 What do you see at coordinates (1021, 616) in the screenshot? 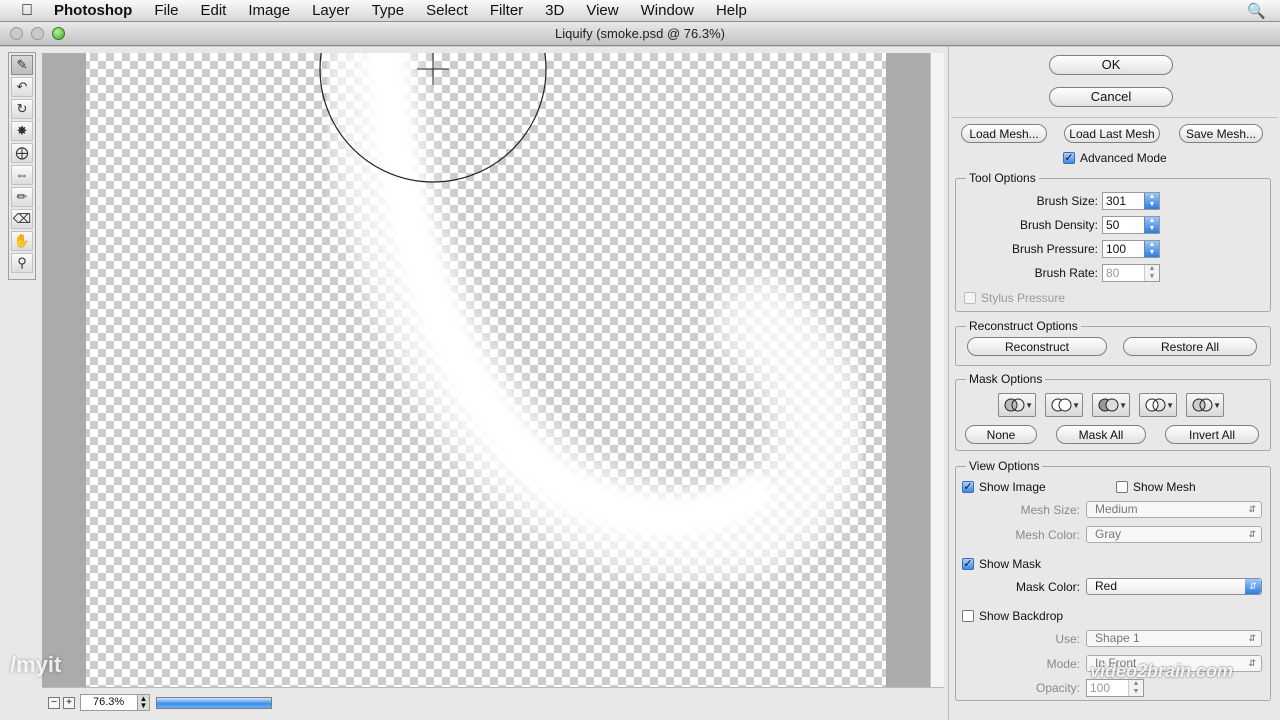
I see `show-backdrop-label: Show Backdrop` at bounding box center [1021, 616].